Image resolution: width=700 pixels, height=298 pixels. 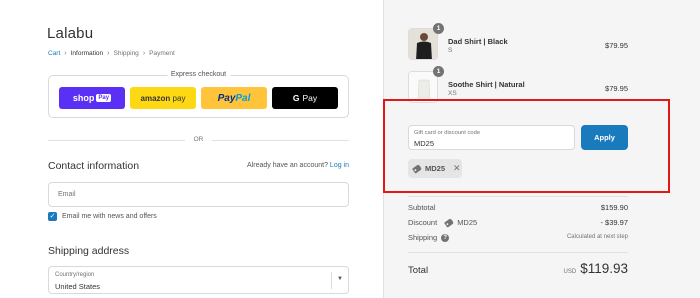 I want to click on google-icon: G, so click(x=296, y=98).